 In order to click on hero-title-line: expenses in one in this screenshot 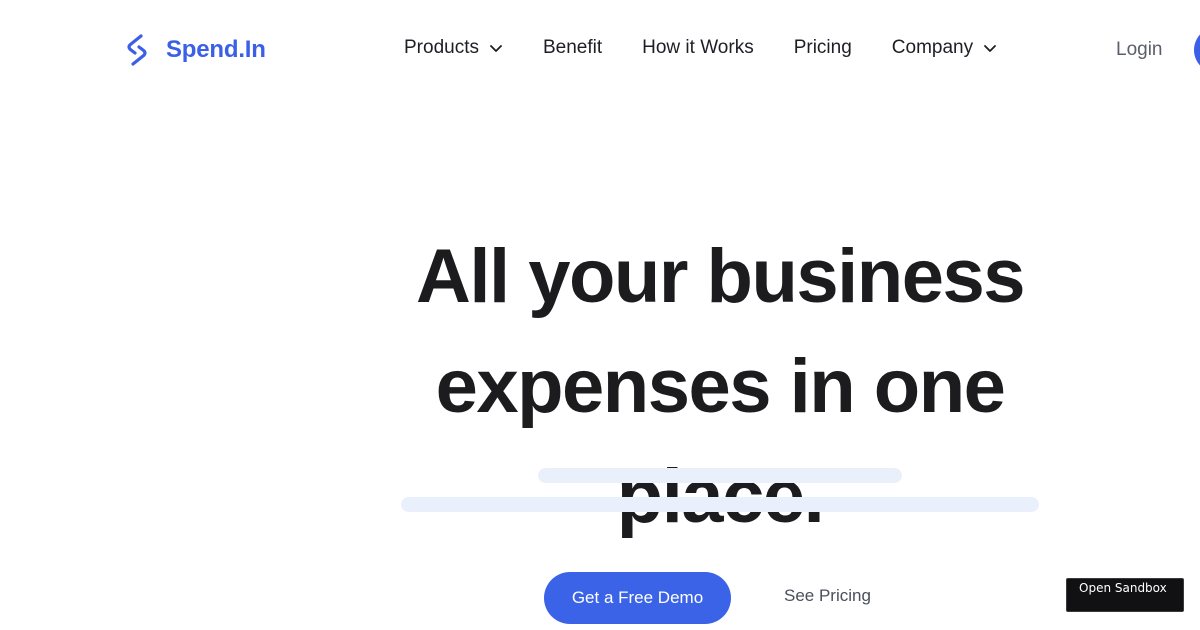, I will do `click(720, 386)`.